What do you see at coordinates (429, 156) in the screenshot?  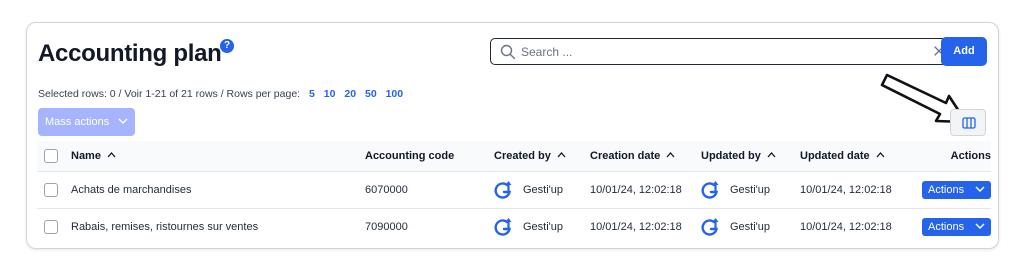 I see `column-header-accounting-code: Accounting code` at bounding box center [429, 156].